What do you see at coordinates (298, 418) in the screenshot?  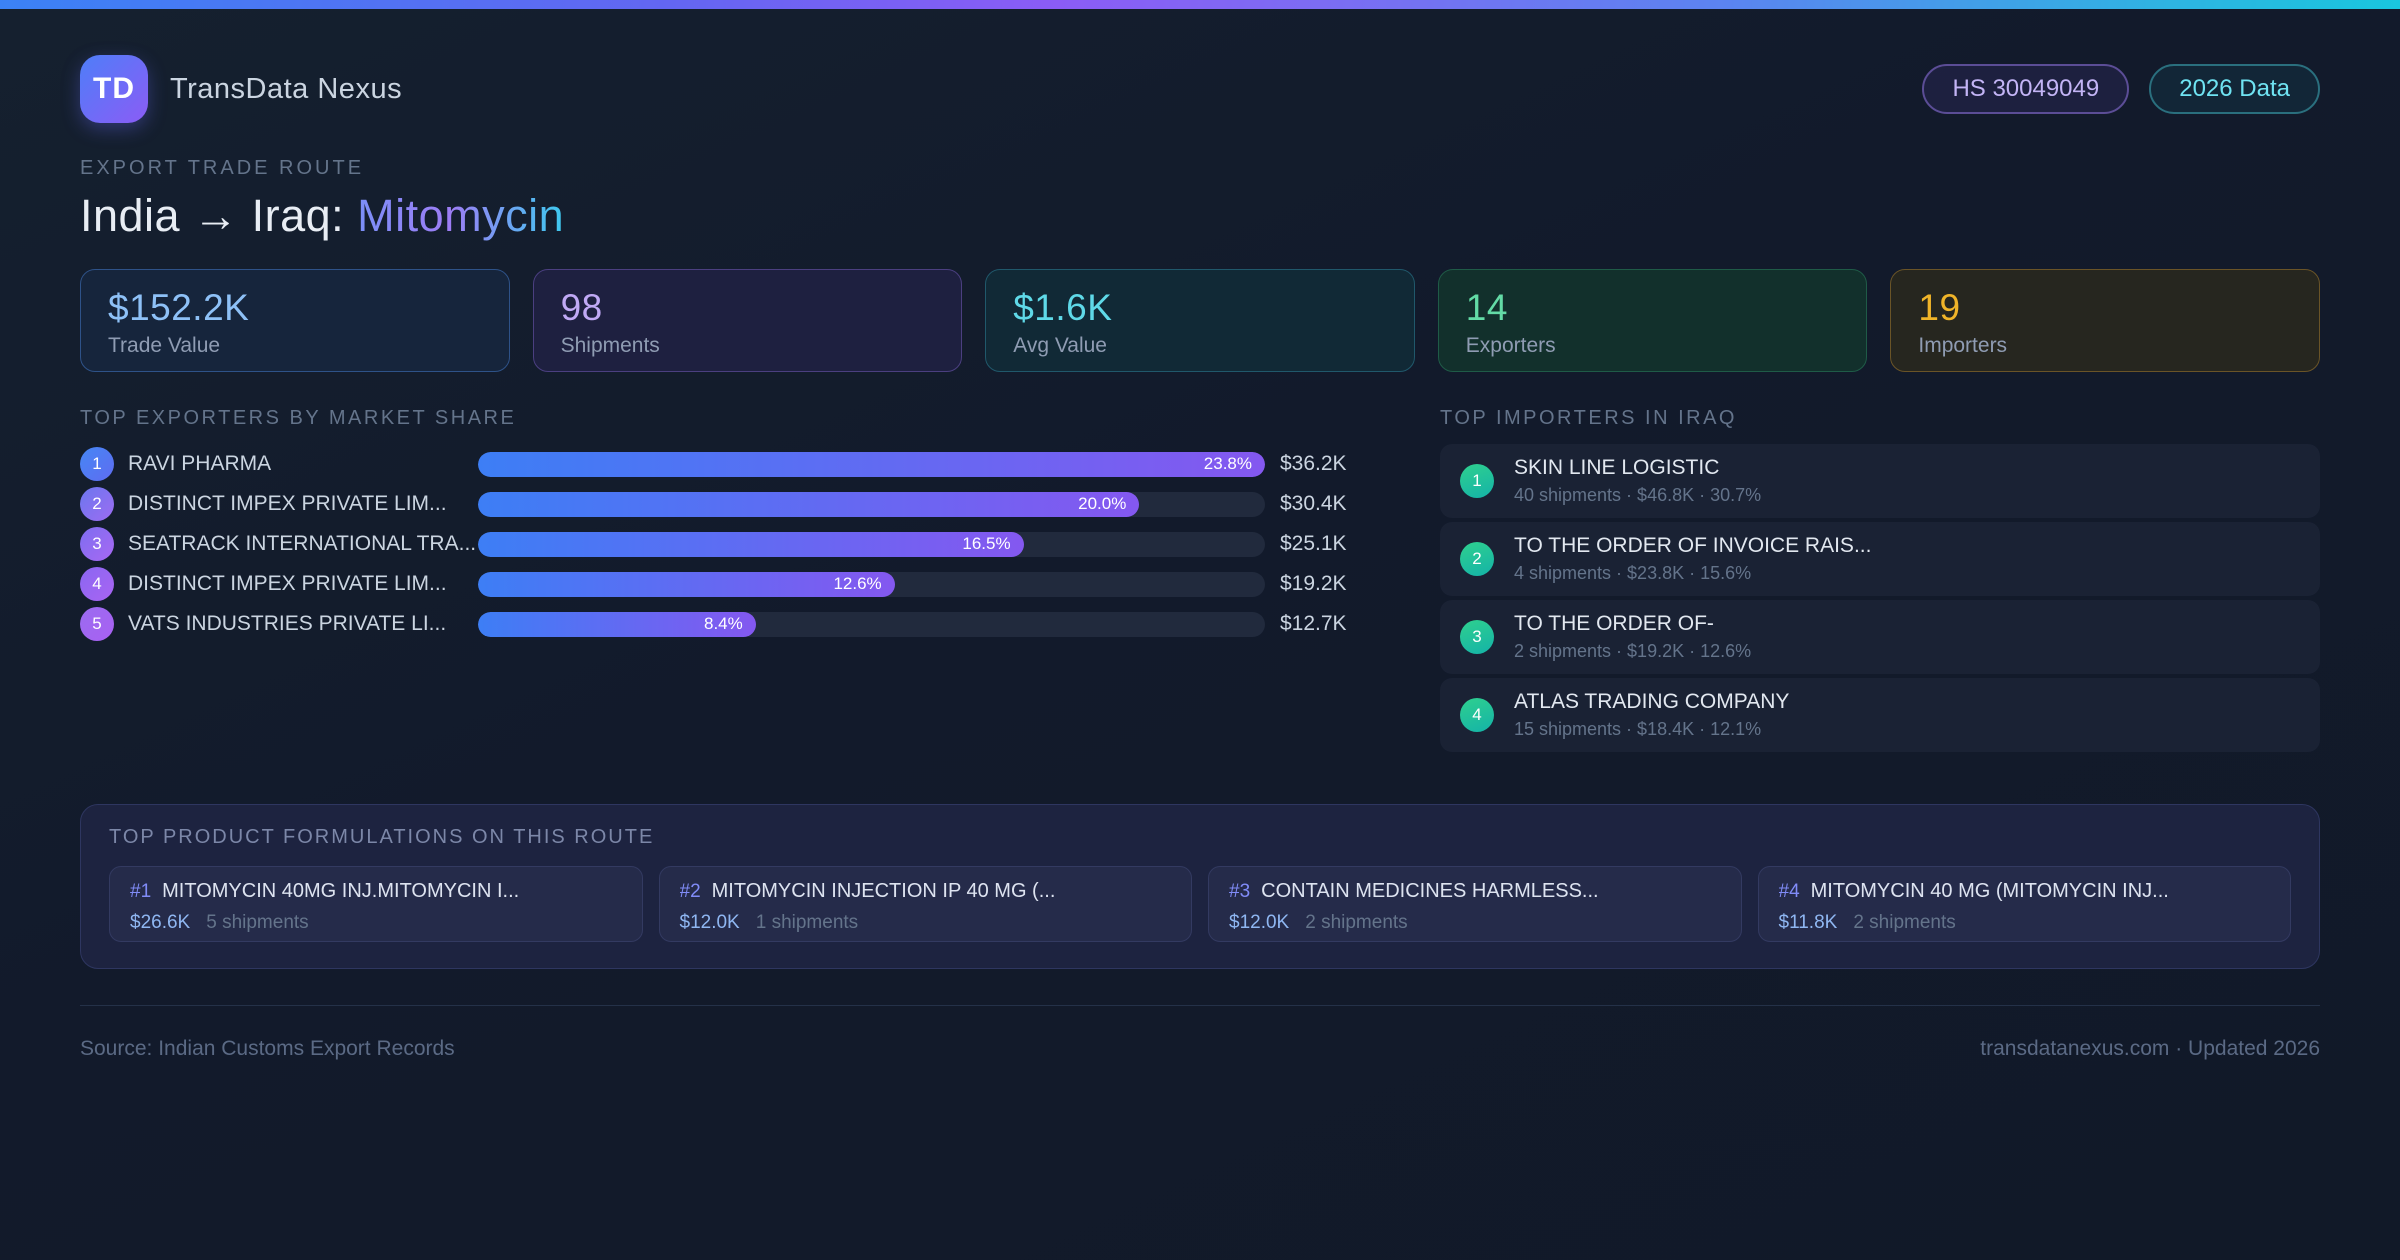 I see `exporters-section-title: TOP EXPORTERS BY MARKET SHARE` at bounding box center [298, 418].